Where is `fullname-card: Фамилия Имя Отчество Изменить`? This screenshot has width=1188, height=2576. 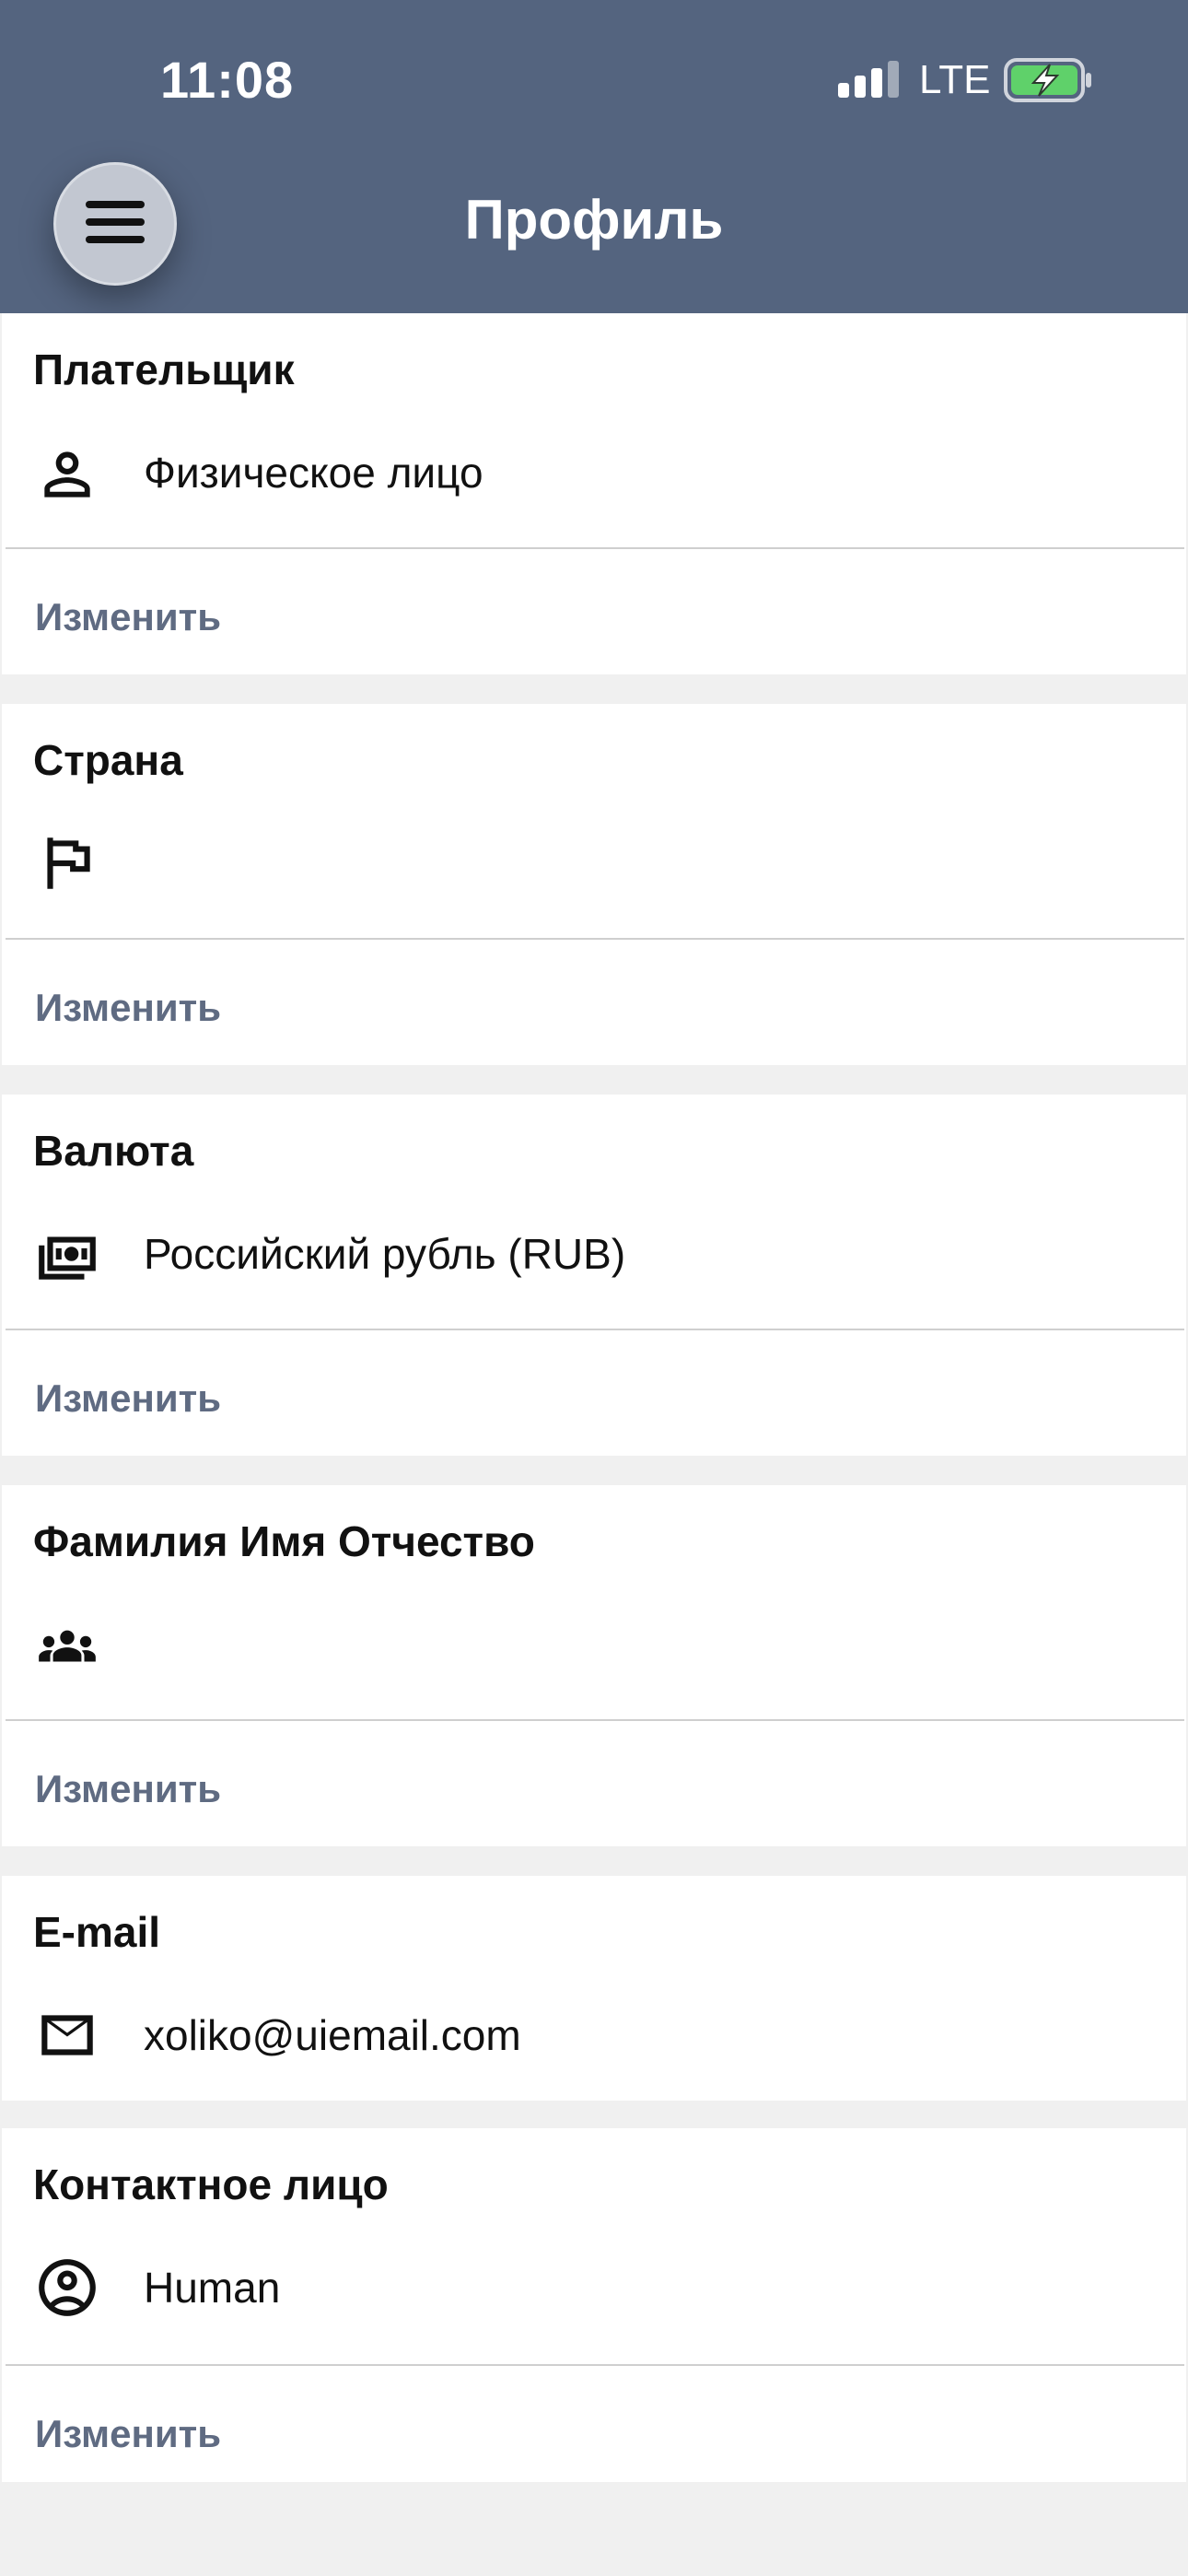
fullname-card: Фамилия Имя Отчество Изменить is located at coordinates (594, 1665).